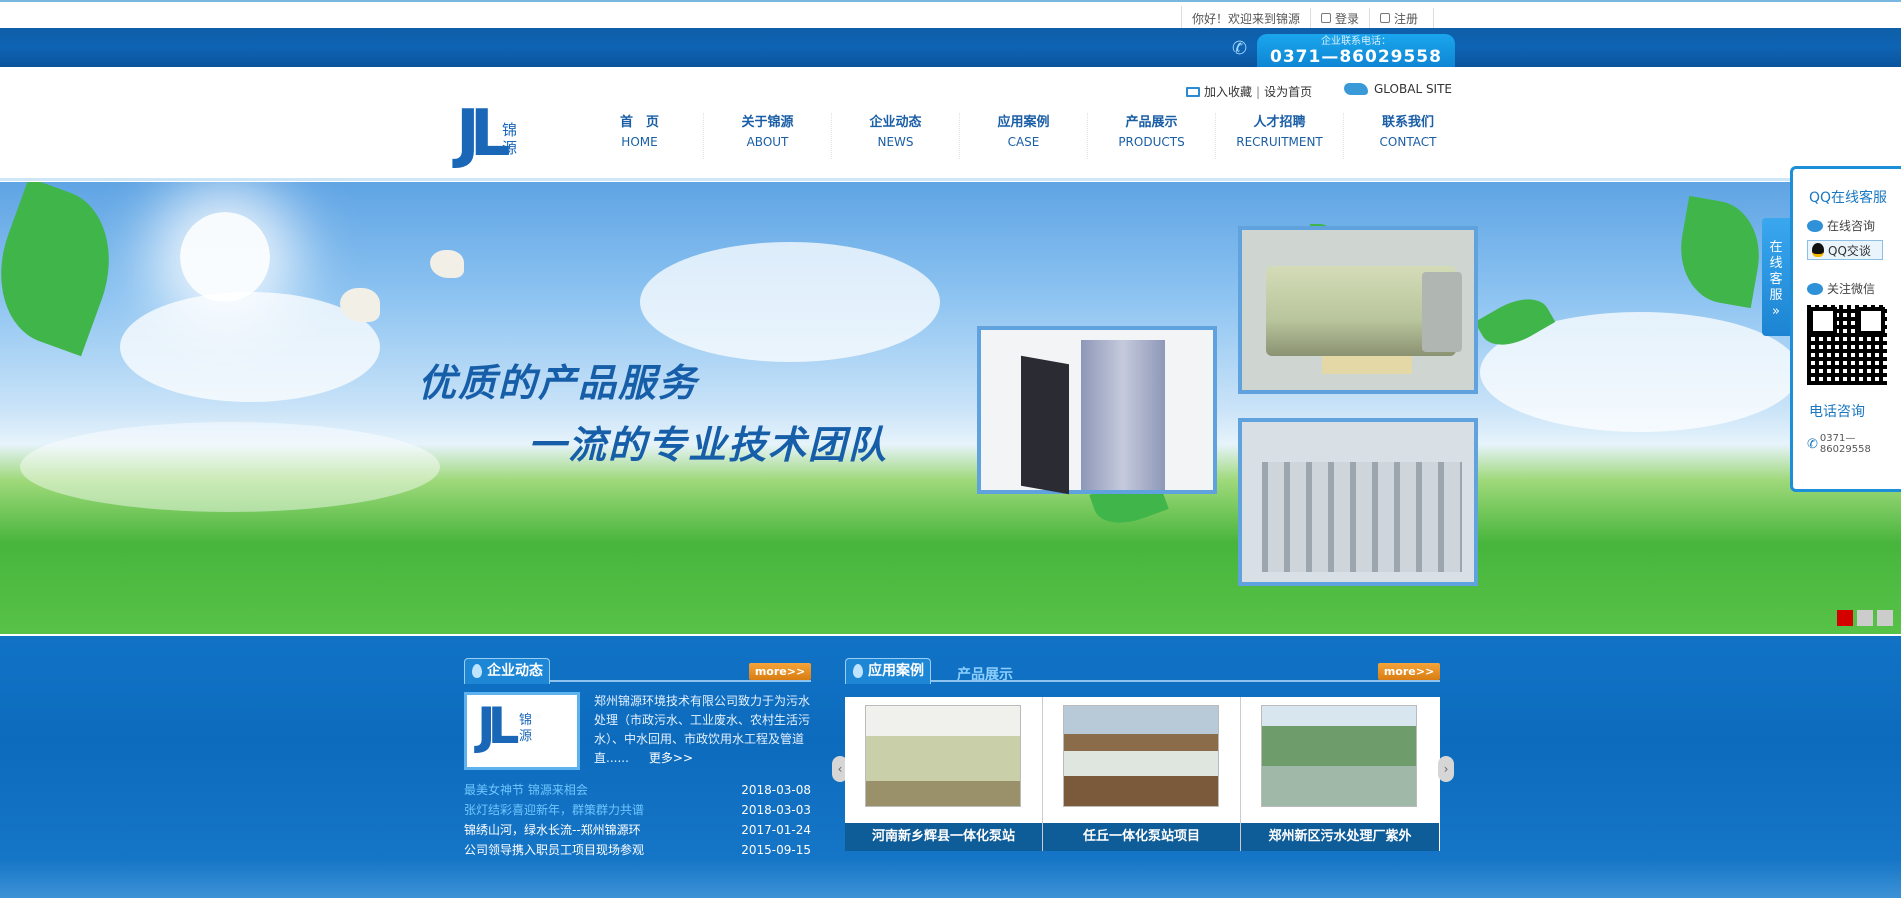 The height and width of the screenshot is (898, 1901). I want to click on nav-label-cn: 关于锦源, so click(767, 122).